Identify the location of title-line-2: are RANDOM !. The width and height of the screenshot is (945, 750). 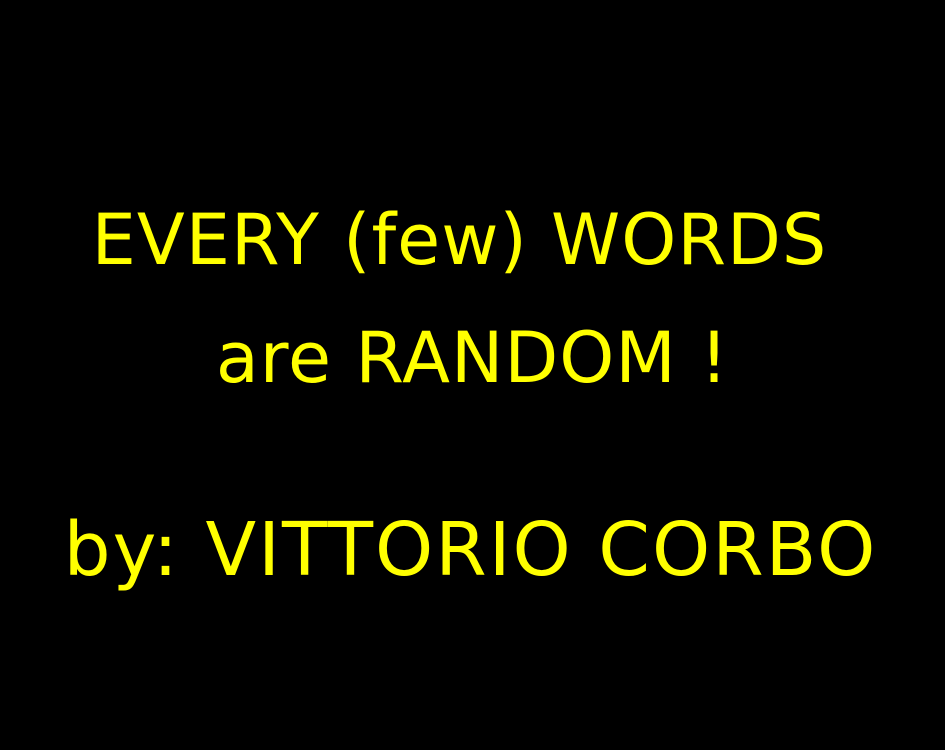
(472, 358).